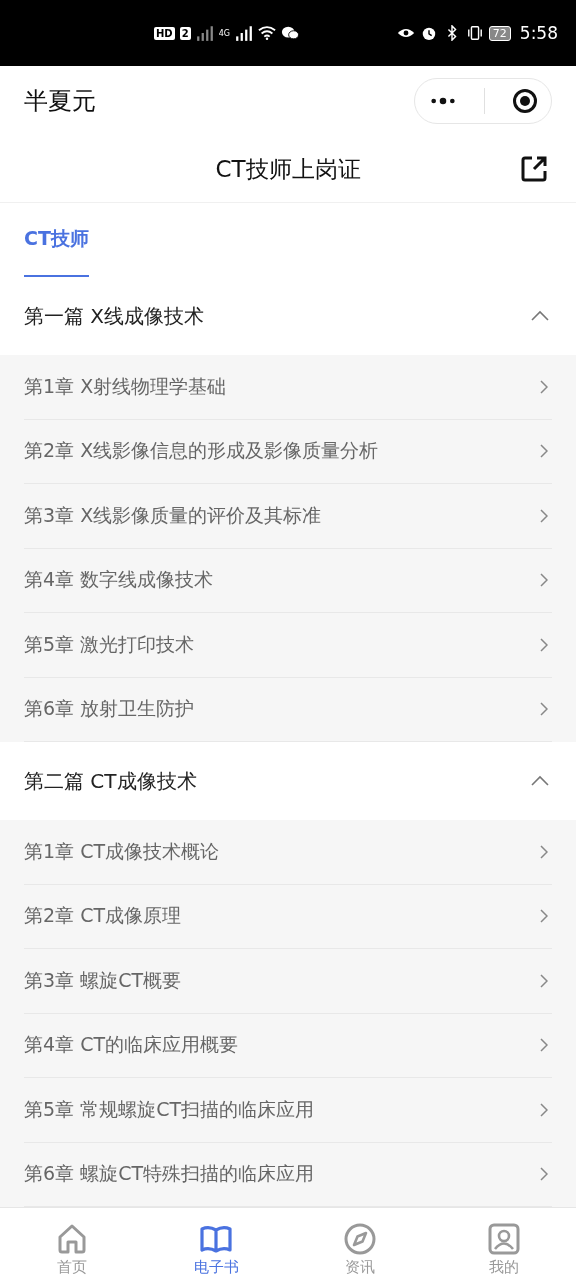  I want to click on chapter-item: 第5章 常规螺旋CT扫描的临床应用, so click(288, 1110).